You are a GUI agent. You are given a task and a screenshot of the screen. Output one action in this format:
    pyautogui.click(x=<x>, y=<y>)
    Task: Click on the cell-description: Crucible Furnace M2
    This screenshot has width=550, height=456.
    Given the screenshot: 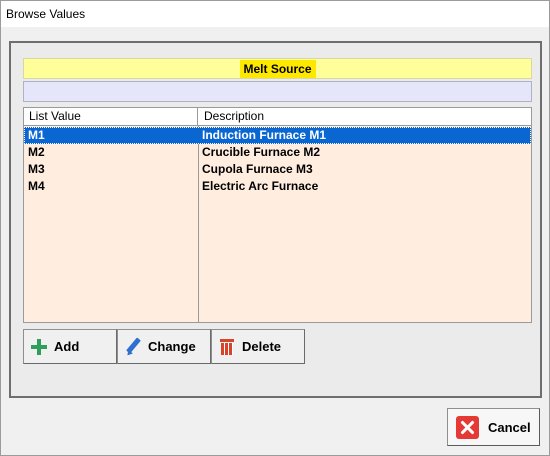 What is the action you would take?
    pyautogui.click(x=261, y=152)
    